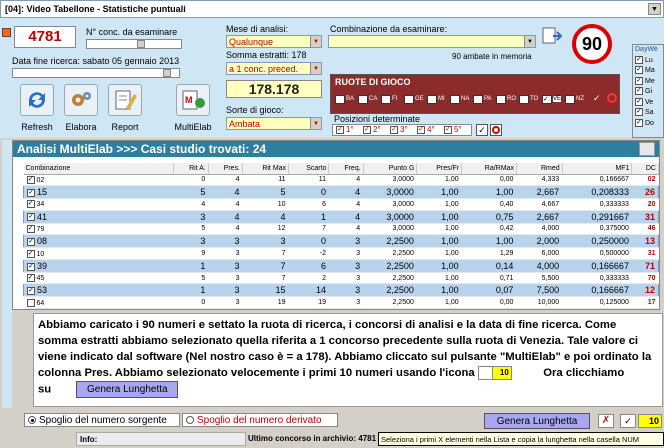  What do you see at coordinates (547, 99) in the screenshot?
I see `ruota-checkbox-ve: ✓` at bounding box center [547, 99].